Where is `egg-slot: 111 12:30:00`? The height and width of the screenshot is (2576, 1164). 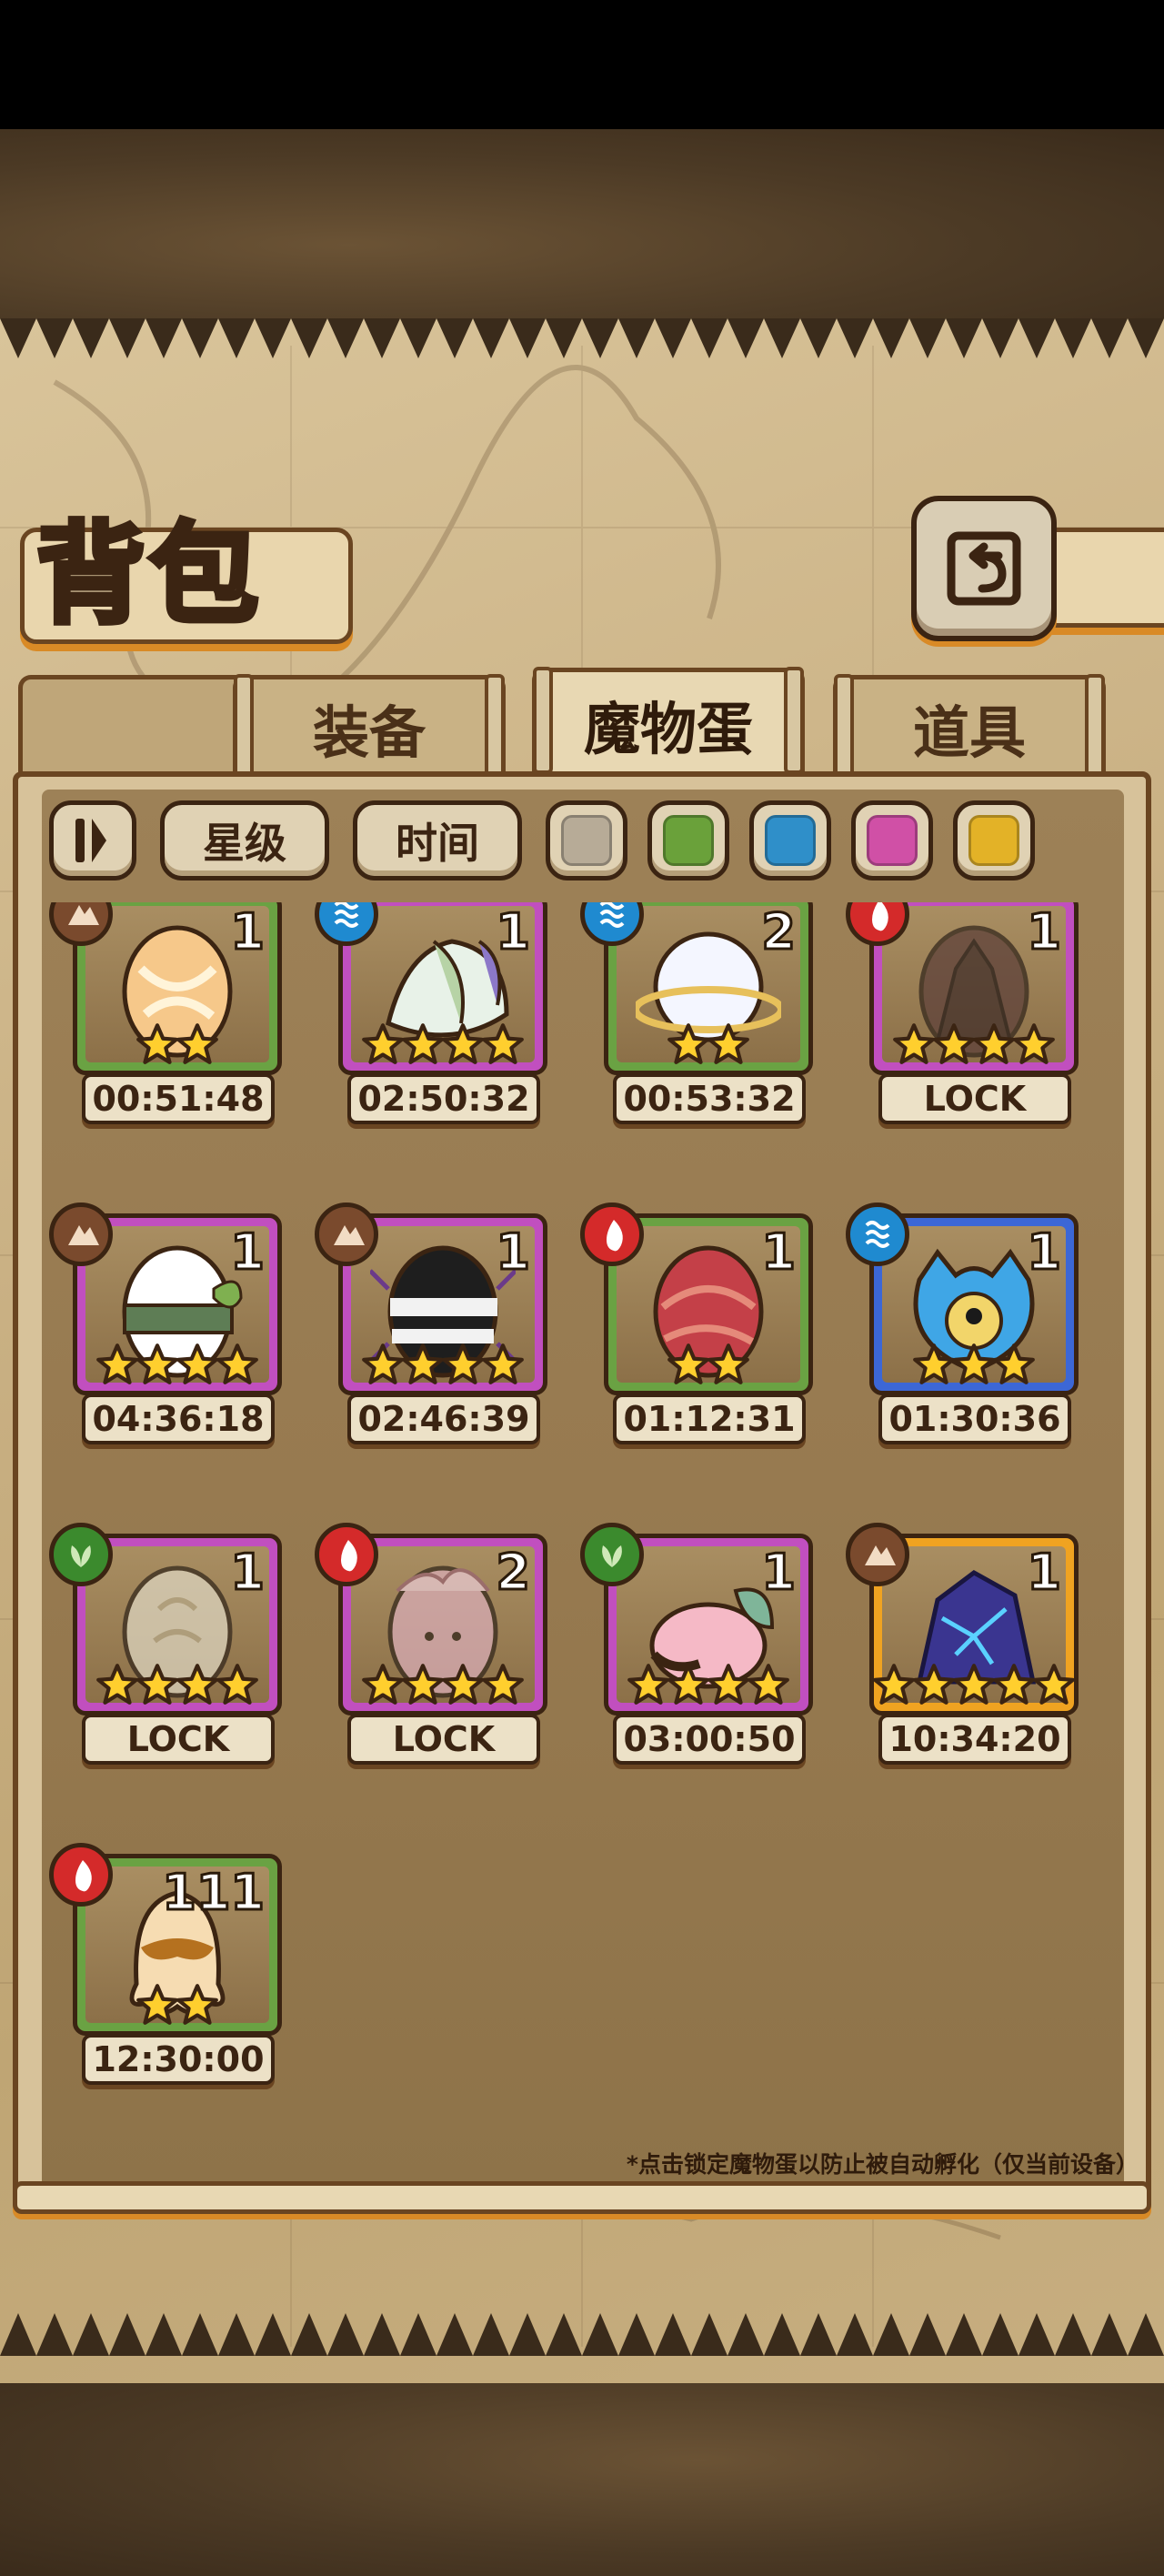 egg-slot: 111 12:30:00 is located at coordinates (168, 1966).